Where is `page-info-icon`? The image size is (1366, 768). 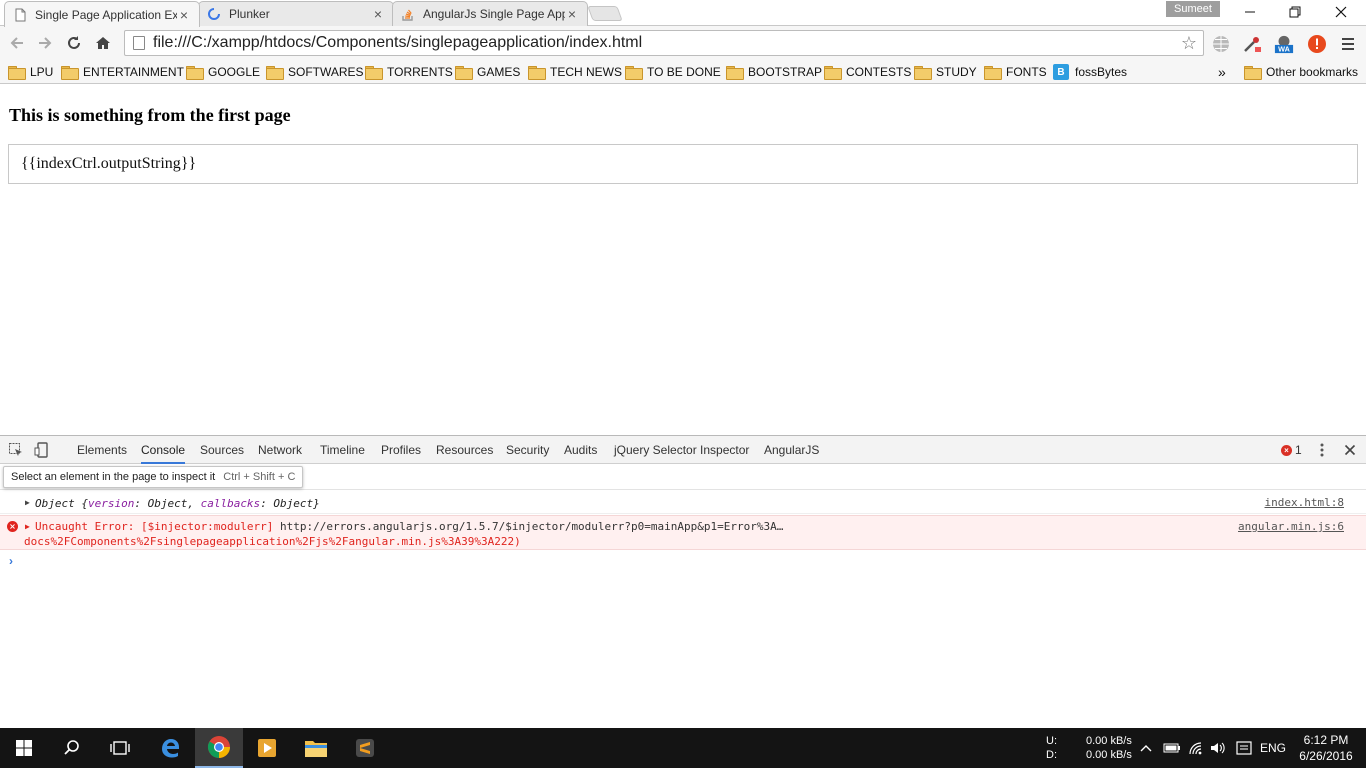 page-info-icon is located at coordinates (139, 43).